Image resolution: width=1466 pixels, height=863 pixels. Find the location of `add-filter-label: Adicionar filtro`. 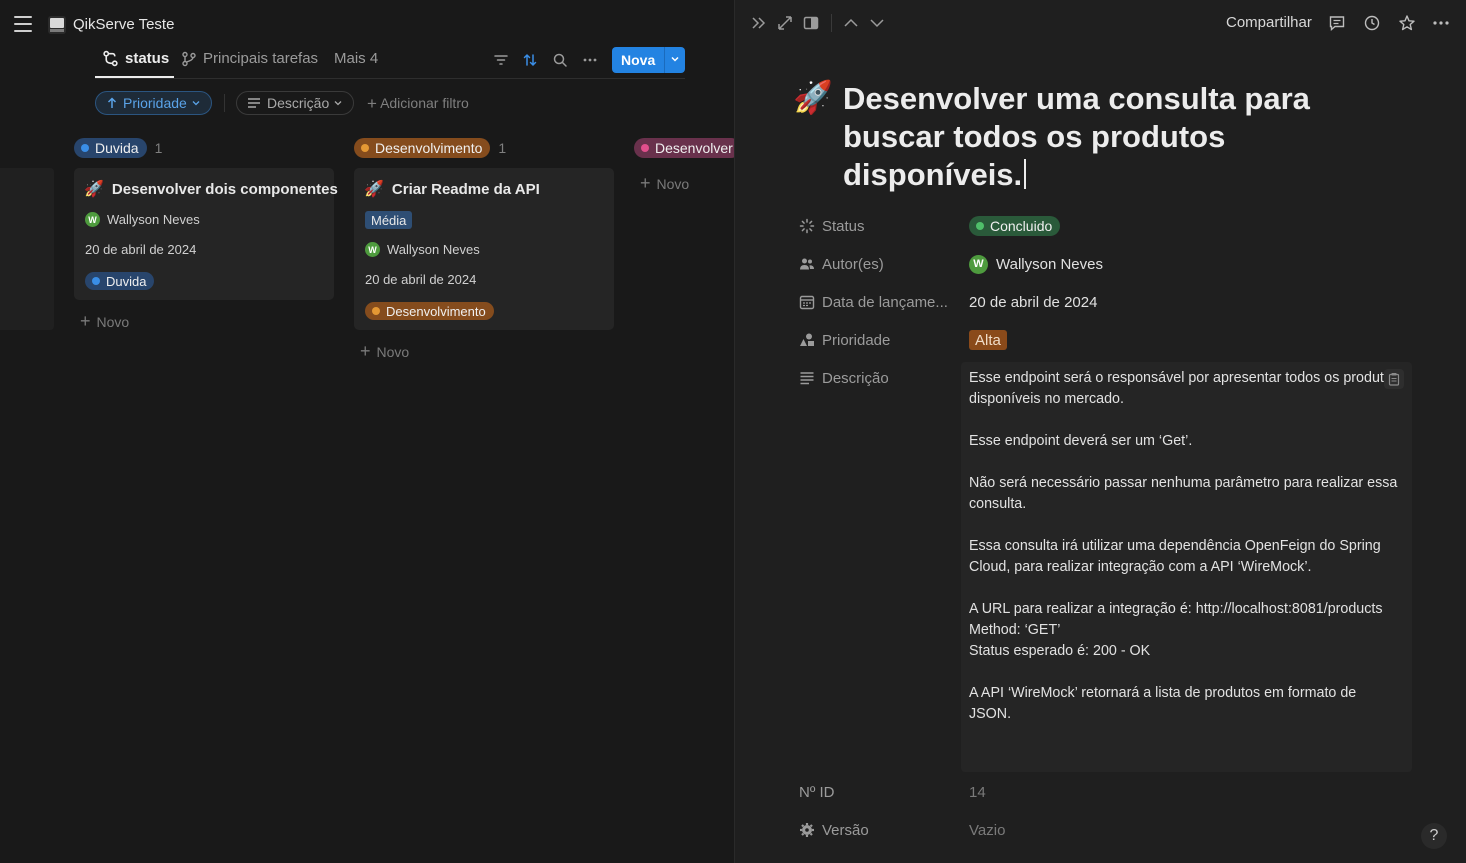

add-filter-label: Adicionar filtro is located at coordinates (424, 103).